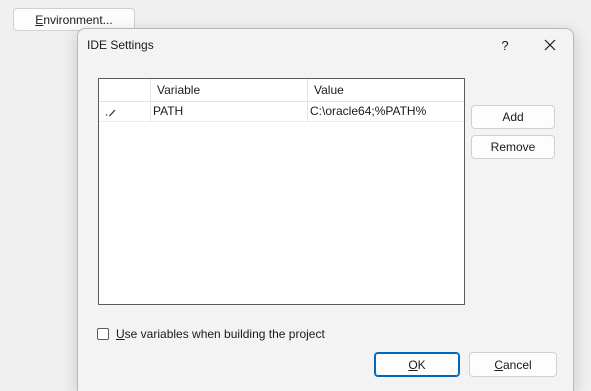 The width and height of the screenshot is (591, 391). I want to click on remove-button: Remove, so click(513, 147).